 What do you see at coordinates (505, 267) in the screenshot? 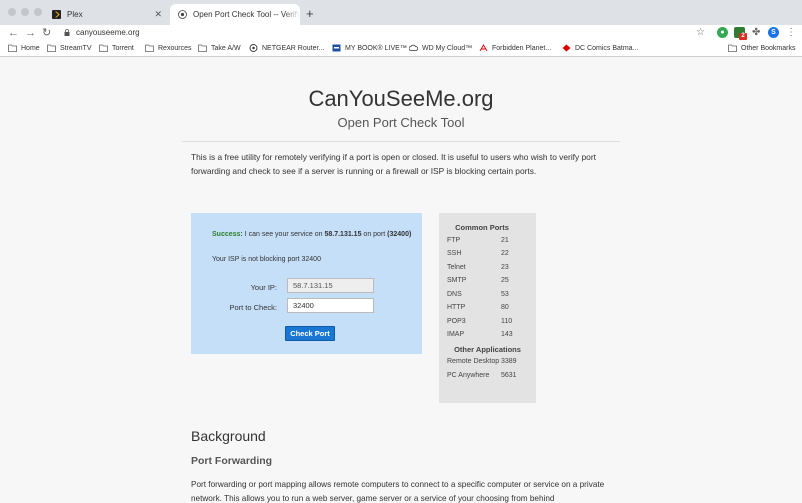
I see `port-number: 23` at bounding box center [505, 267].